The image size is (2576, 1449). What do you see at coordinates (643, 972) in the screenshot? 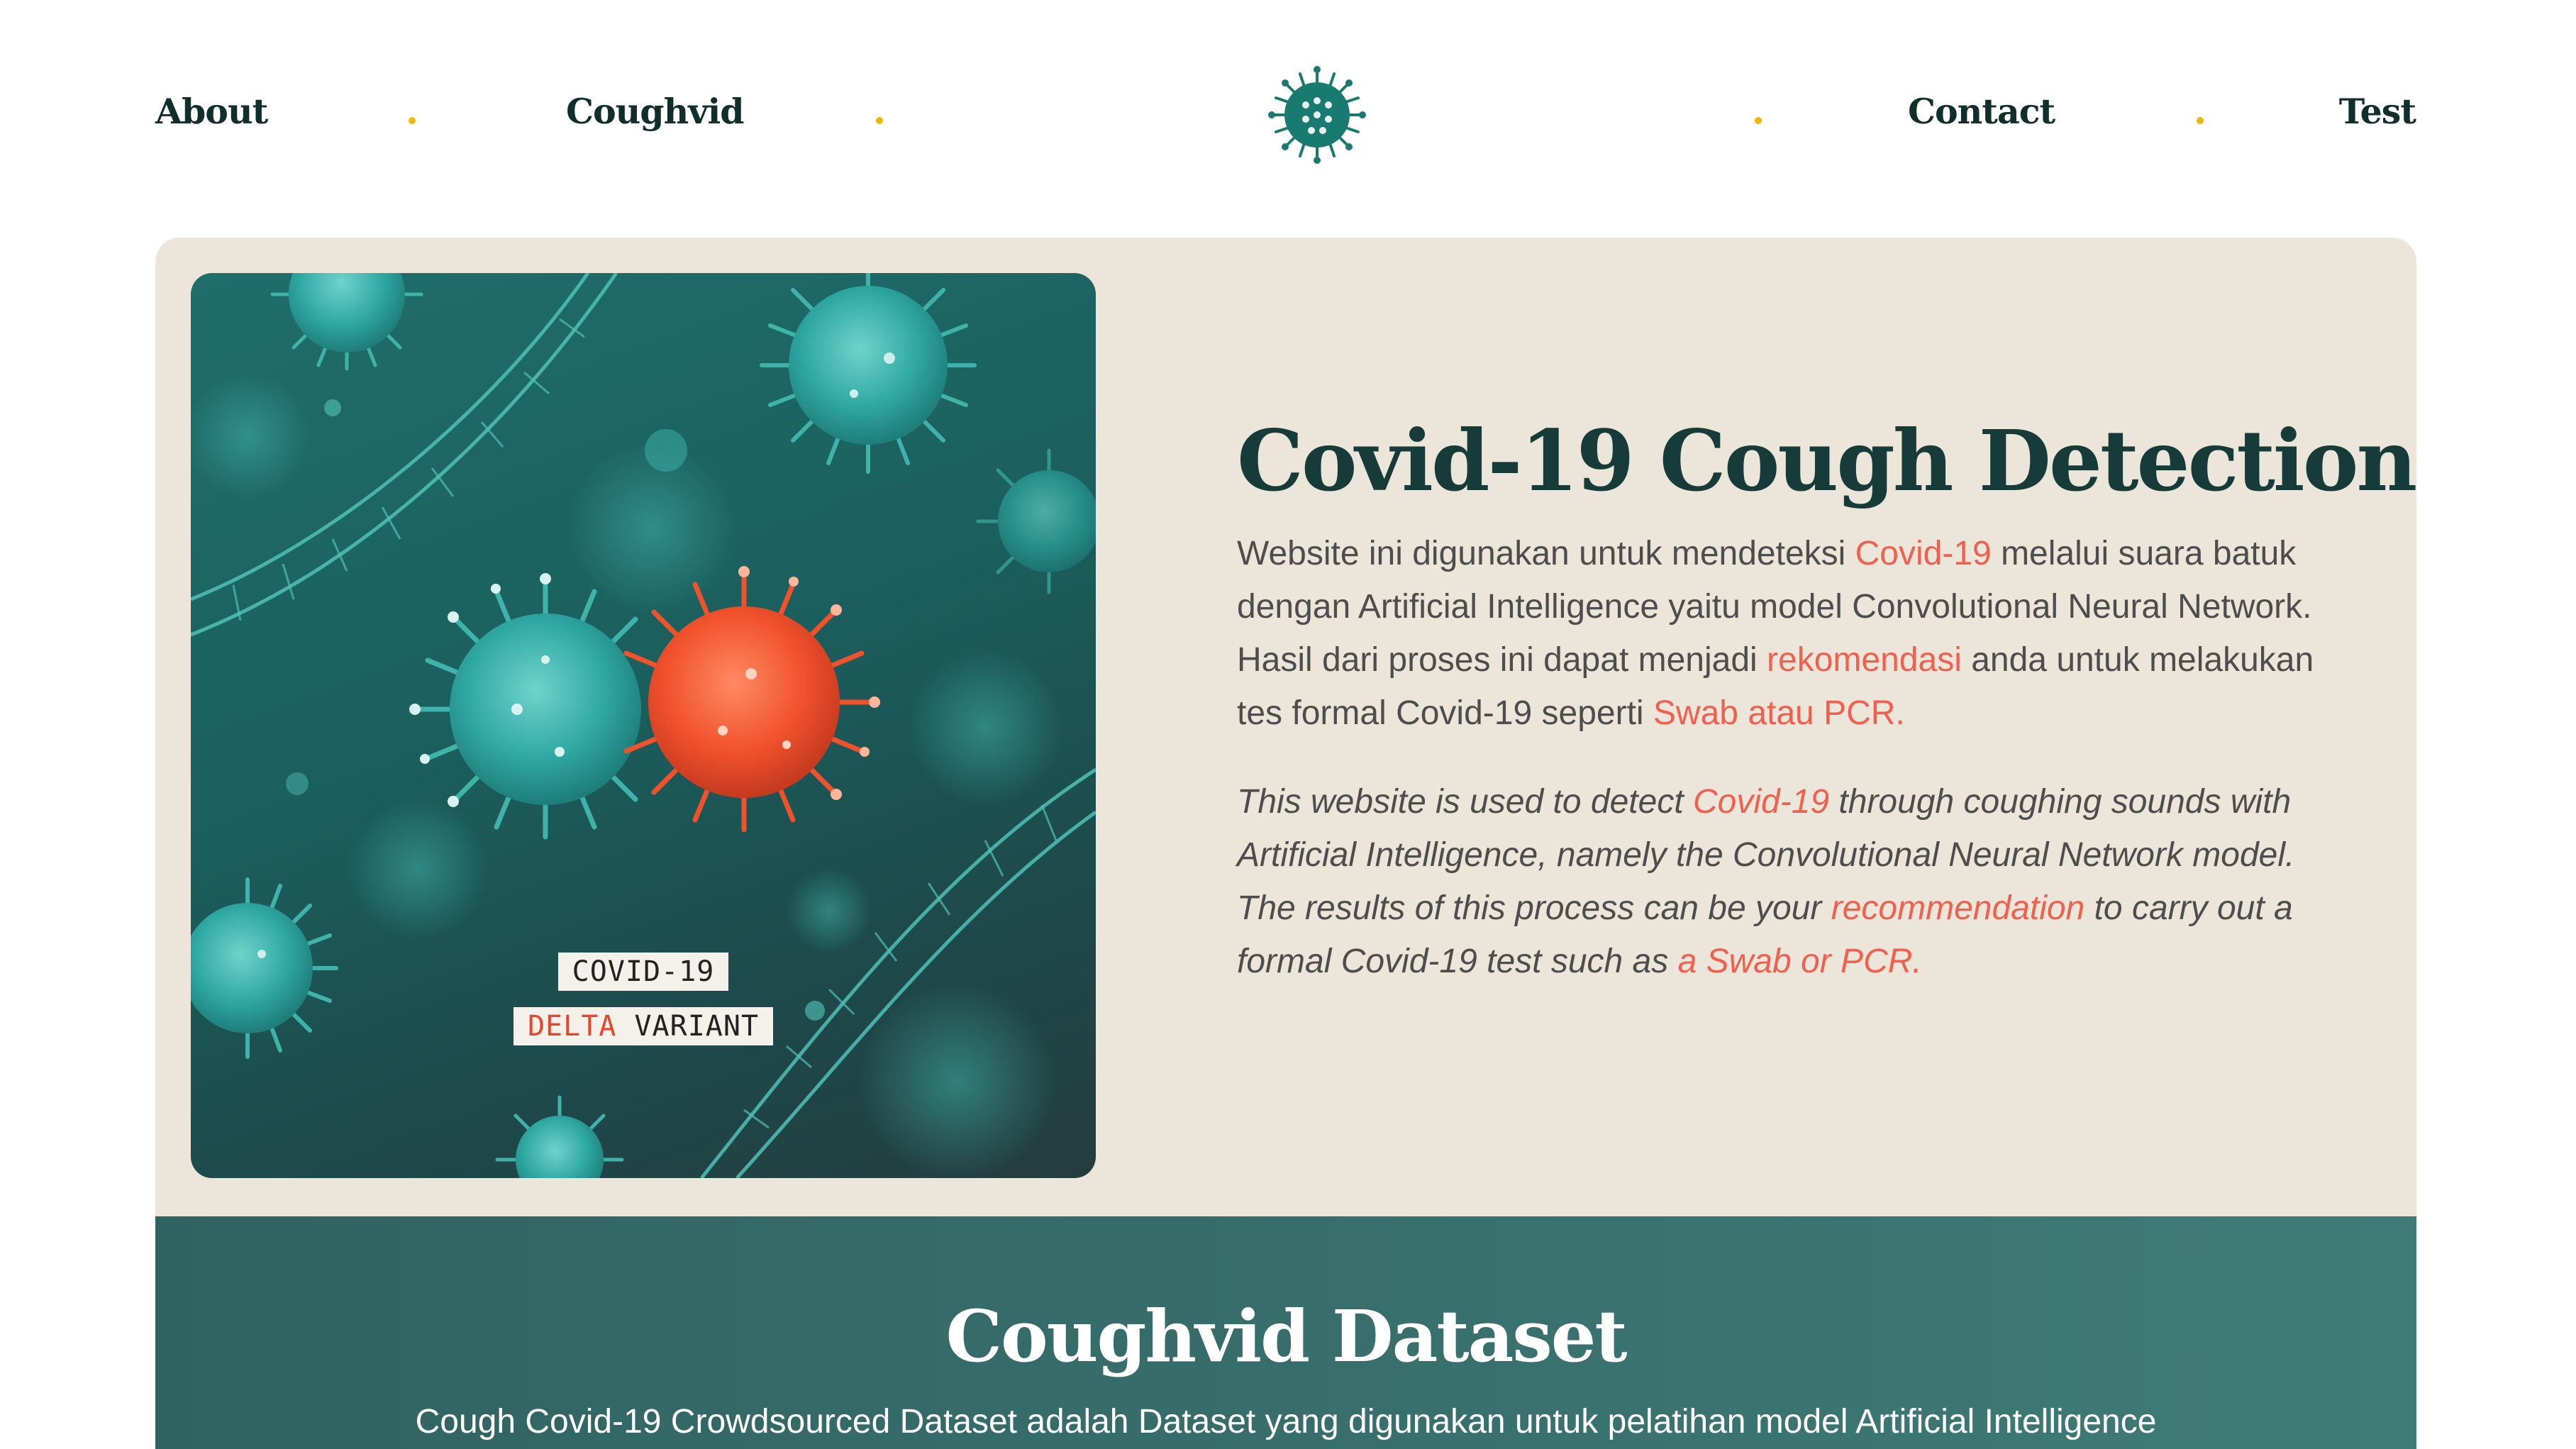
I see `covid-label: COVID-19` at bounding box center [643, 972].